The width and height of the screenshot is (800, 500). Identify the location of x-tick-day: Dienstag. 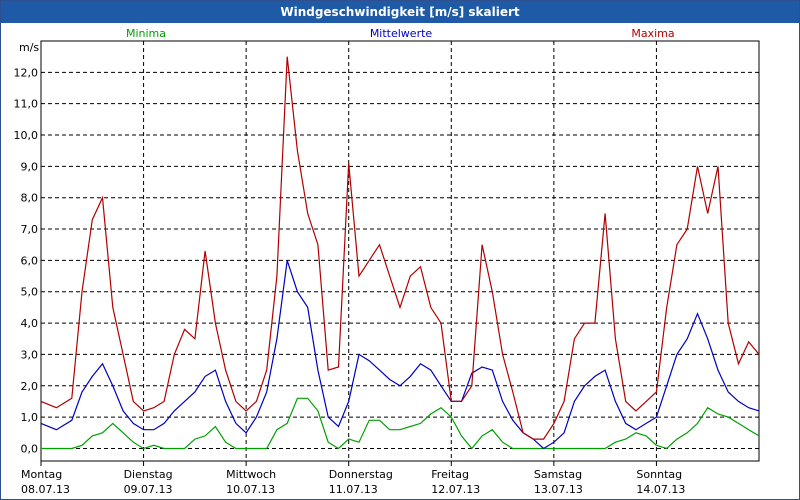
(148, 474).